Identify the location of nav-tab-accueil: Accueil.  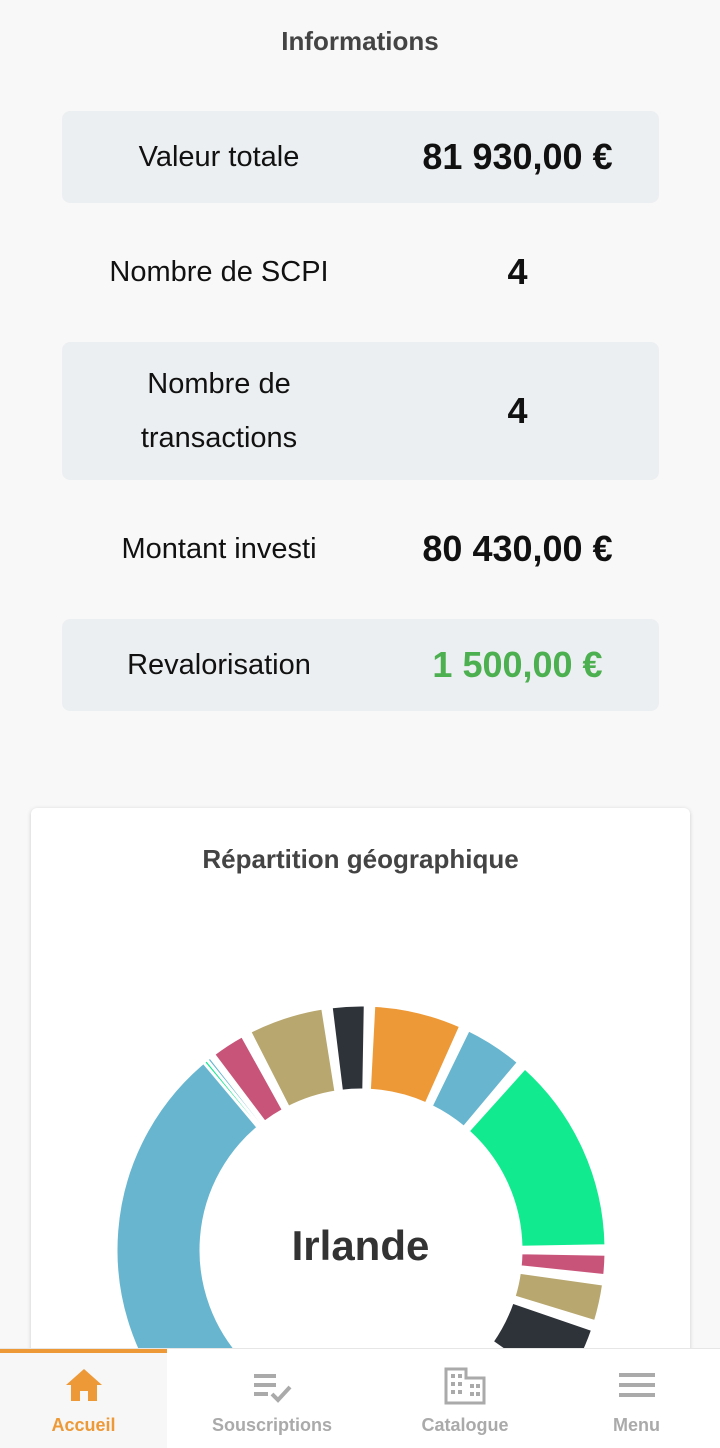
(83, 1398).